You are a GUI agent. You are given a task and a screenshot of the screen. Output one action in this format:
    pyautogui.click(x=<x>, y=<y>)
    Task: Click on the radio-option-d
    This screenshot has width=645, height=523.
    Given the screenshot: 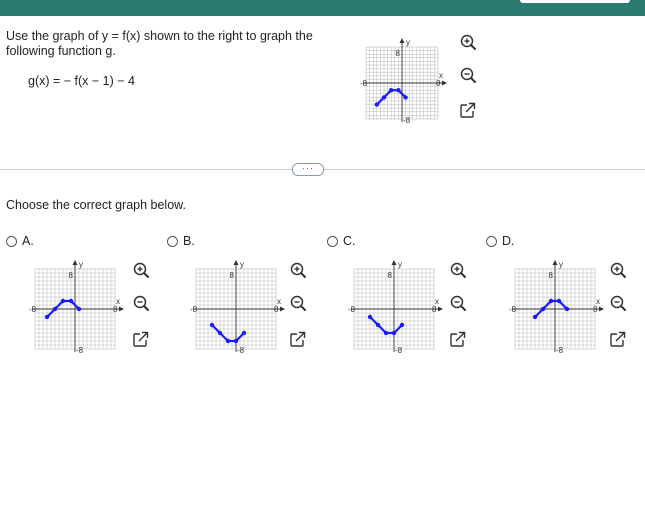 What is the action you would take?
    pyautogui.click(x=491, y=241)
    